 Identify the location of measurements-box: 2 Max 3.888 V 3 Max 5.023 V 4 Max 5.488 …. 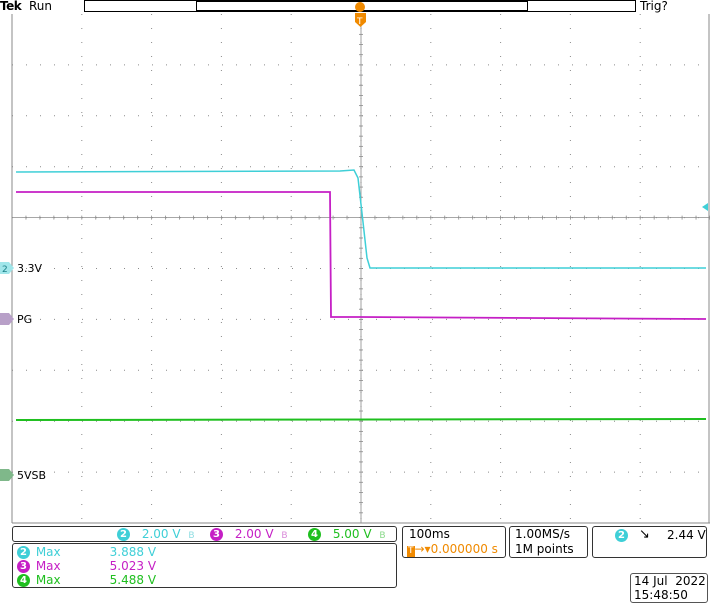
(204, 565).